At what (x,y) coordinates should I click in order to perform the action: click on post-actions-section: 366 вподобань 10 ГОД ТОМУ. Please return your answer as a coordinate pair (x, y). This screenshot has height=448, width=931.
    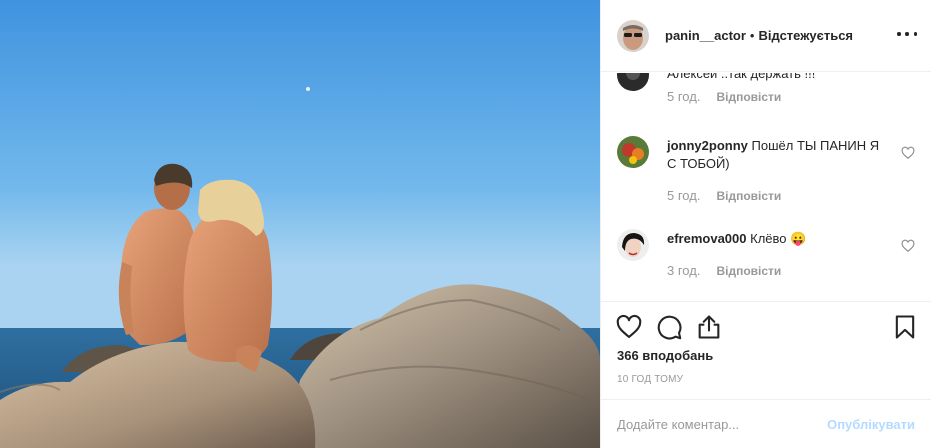
    Looking at the image, I should click on (766, 351).